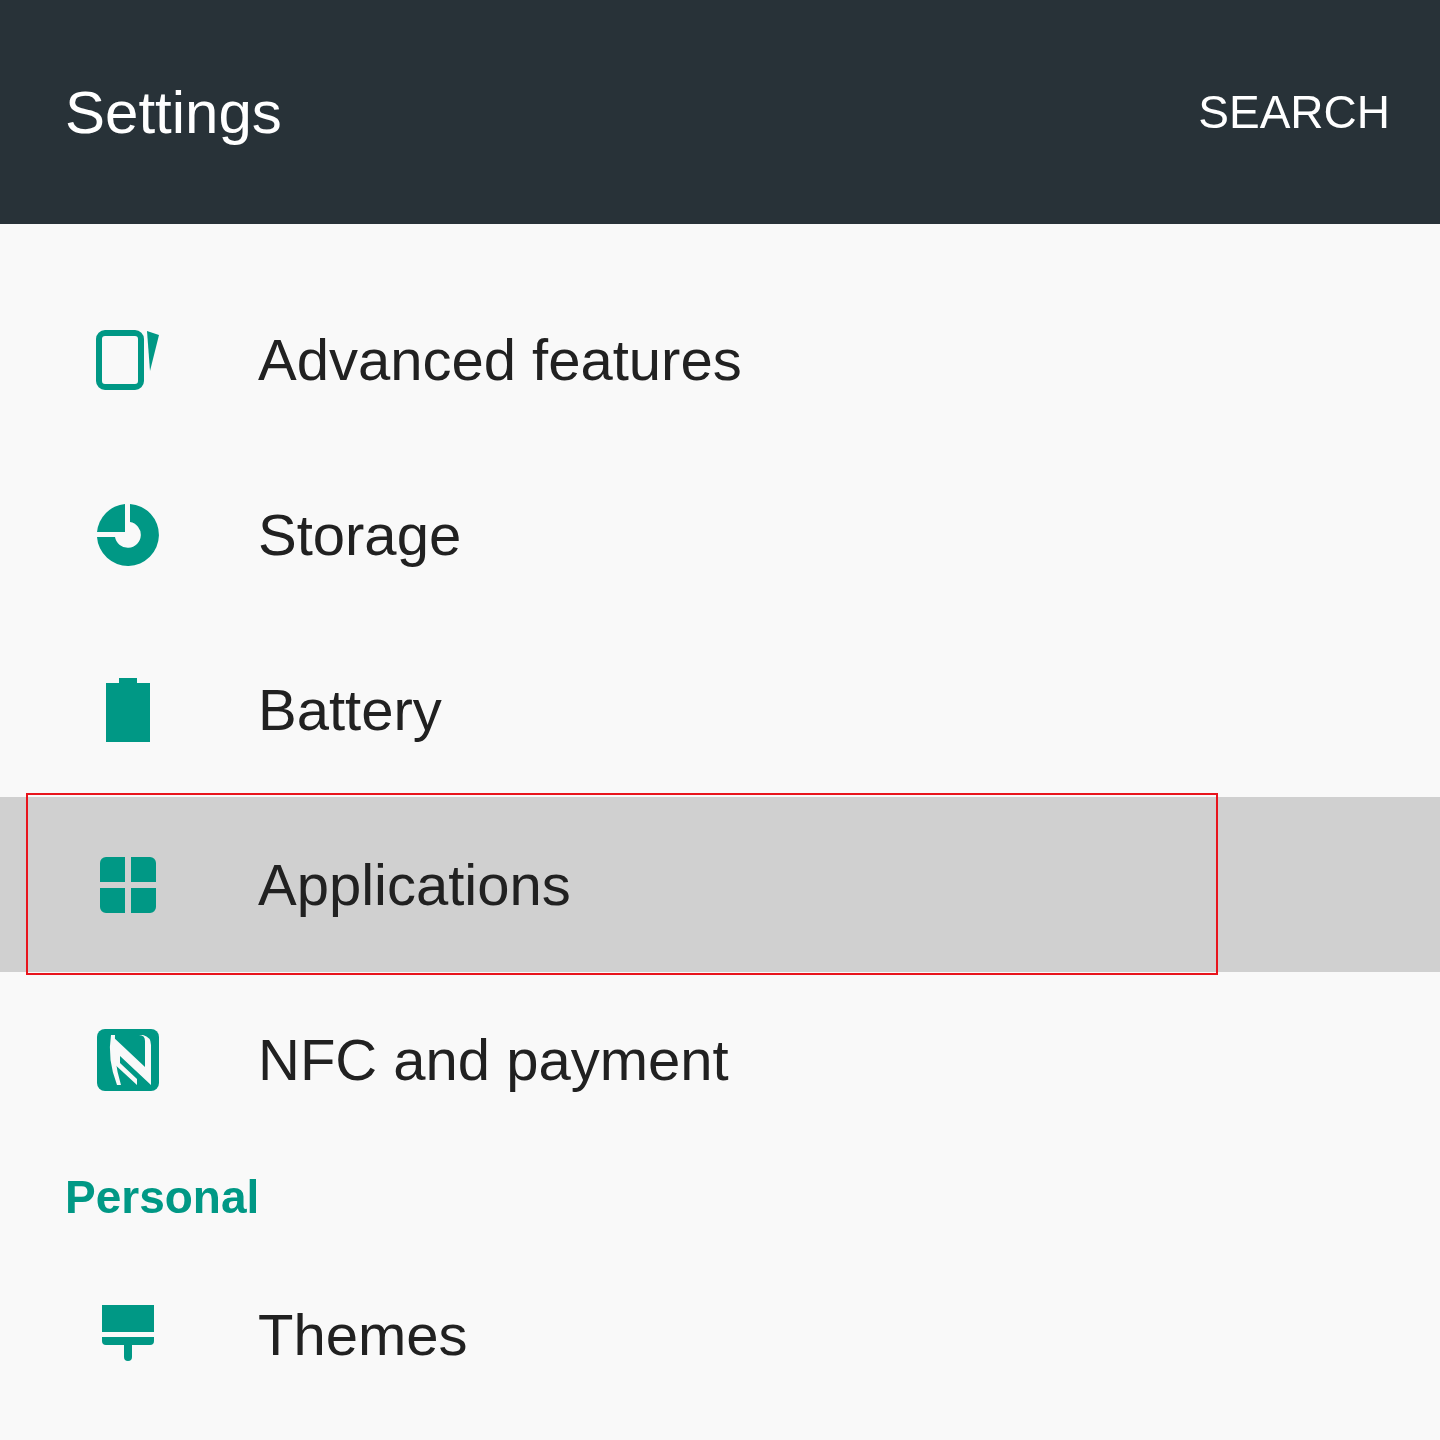 The width and height of the screenshot is (1440, 1440). I want to click on nfc-icon, so click(128, 1059).